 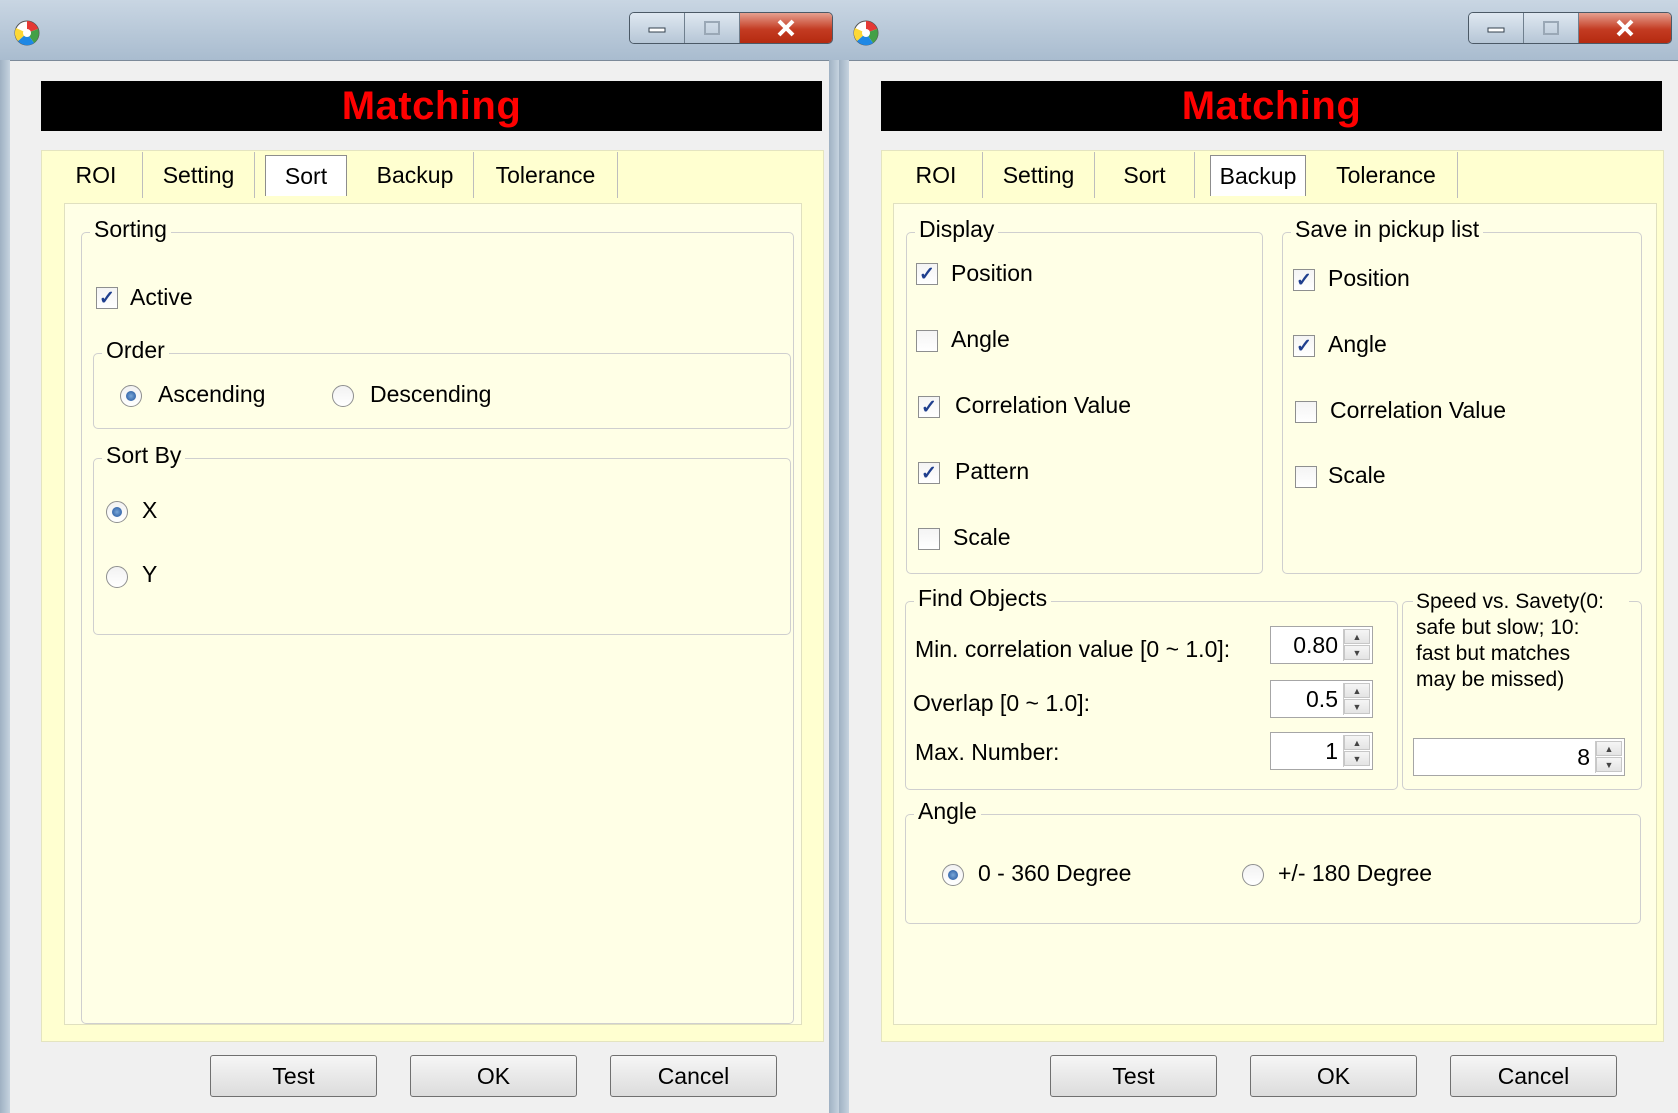 I want to click on max-number-input: 1 ▲ ▼, so click(x=1321, y=751).